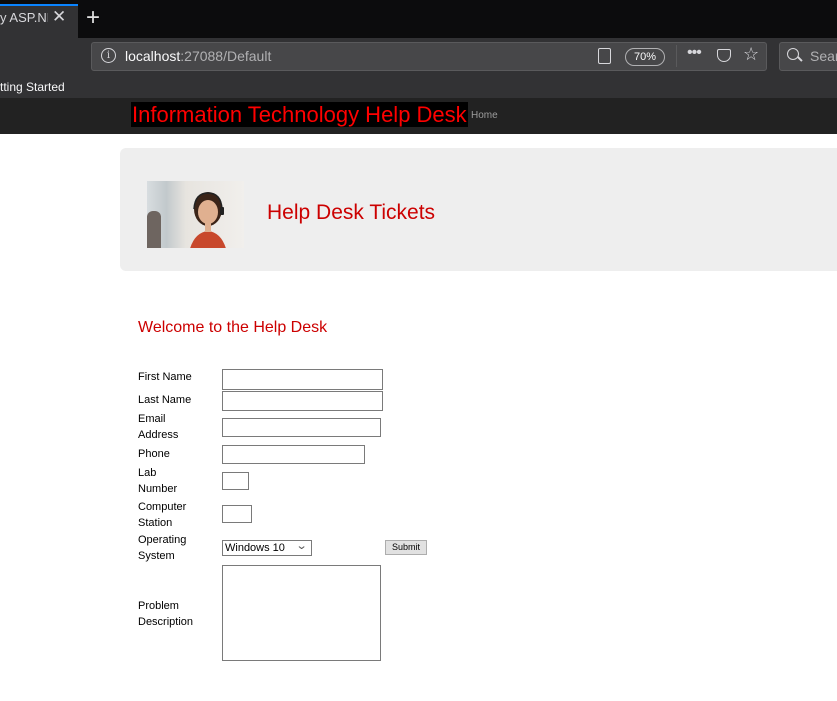 The width and height of the screenshot is (837, 701). I want to click on problem-label-line1: Problem, so click(158, 606).